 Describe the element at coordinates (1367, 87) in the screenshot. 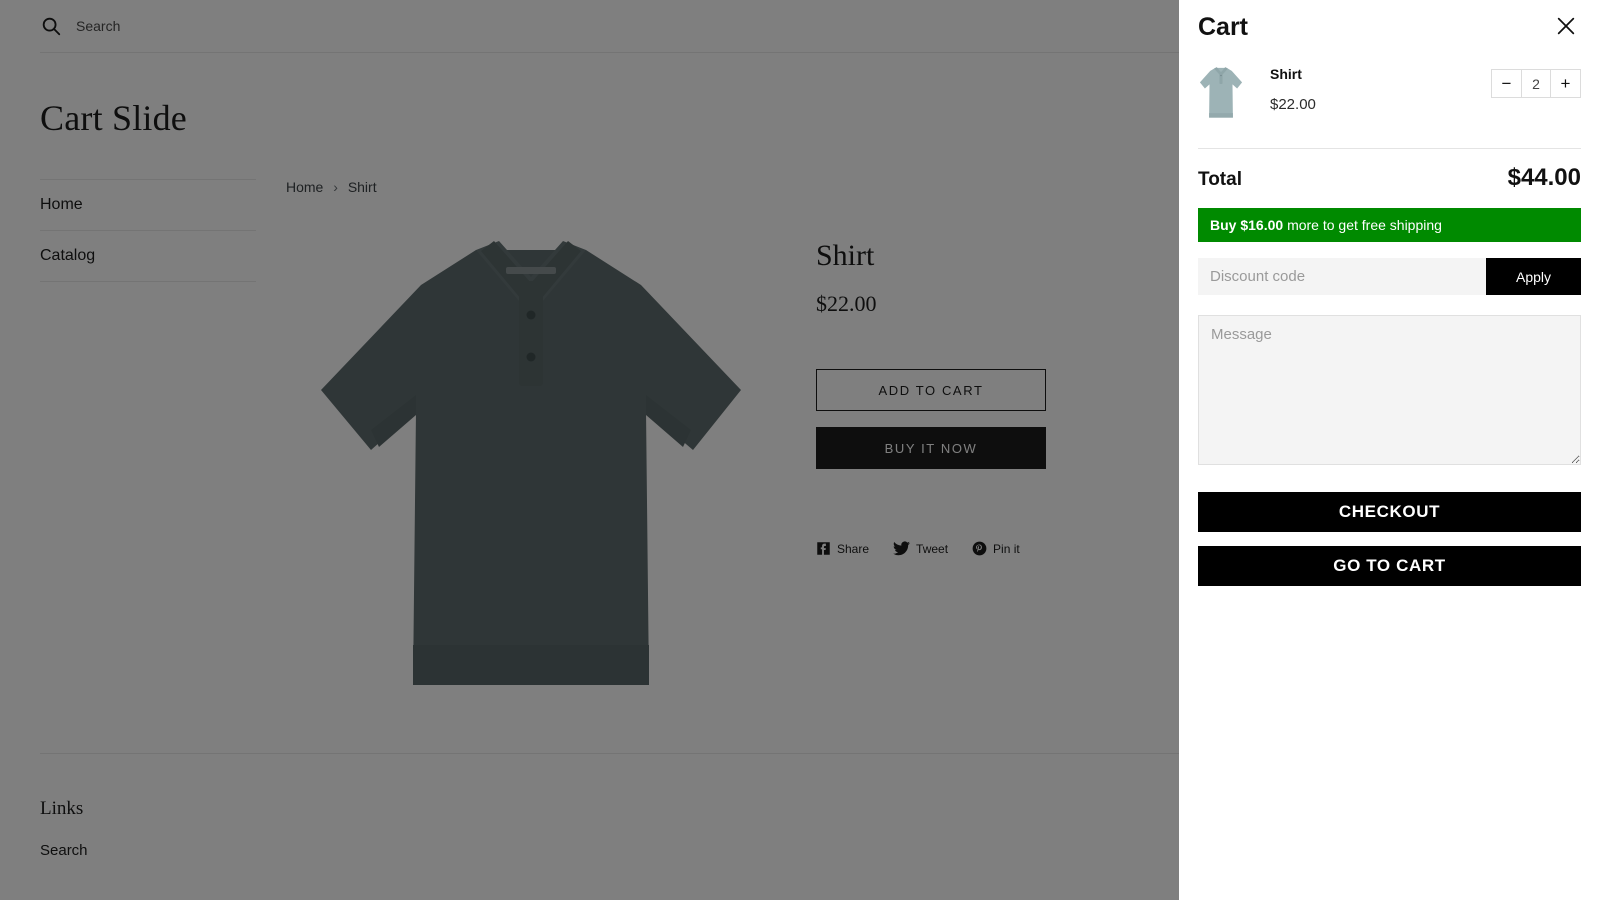

I see `cart-line-info: Shirt $22.00` at that location.